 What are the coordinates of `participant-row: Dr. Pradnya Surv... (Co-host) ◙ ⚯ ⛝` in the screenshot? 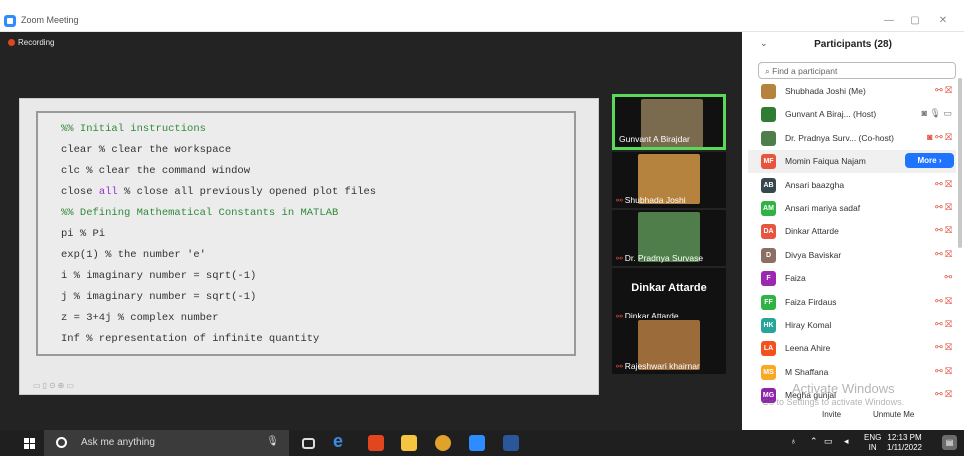 It's located at (852, 138).